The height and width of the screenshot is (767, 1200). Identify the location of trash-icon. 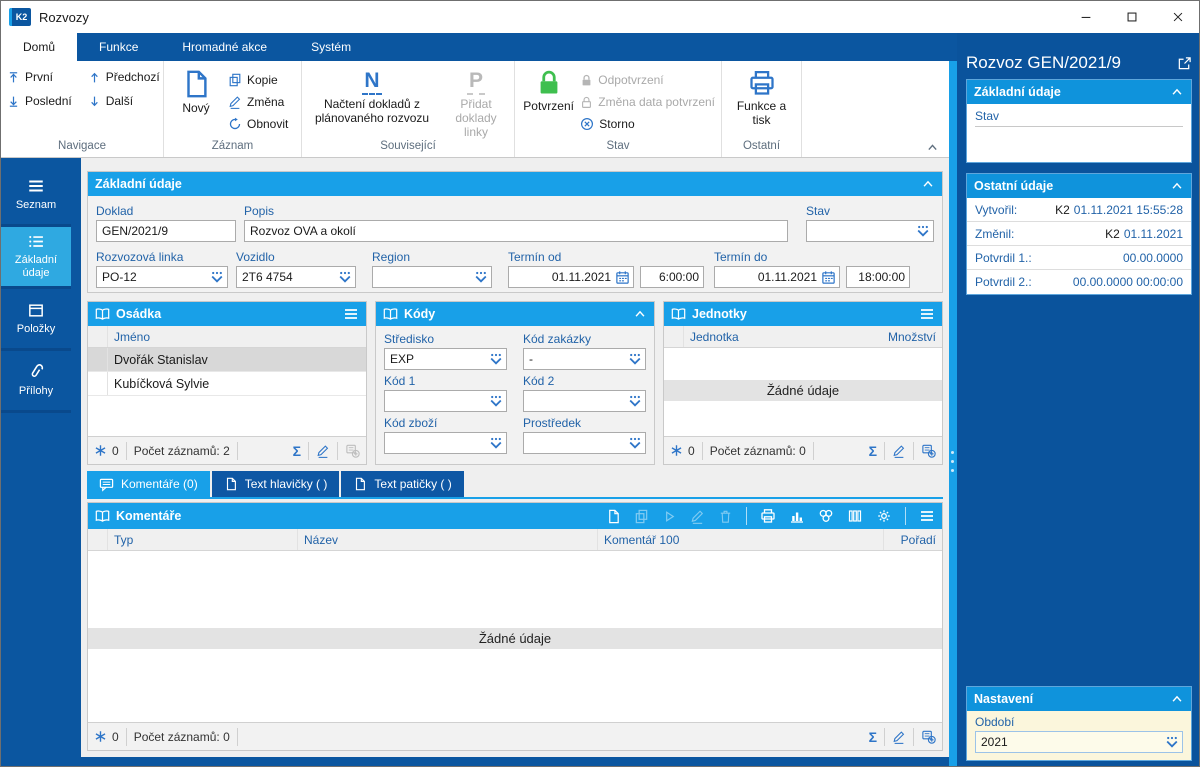
(725, 516).